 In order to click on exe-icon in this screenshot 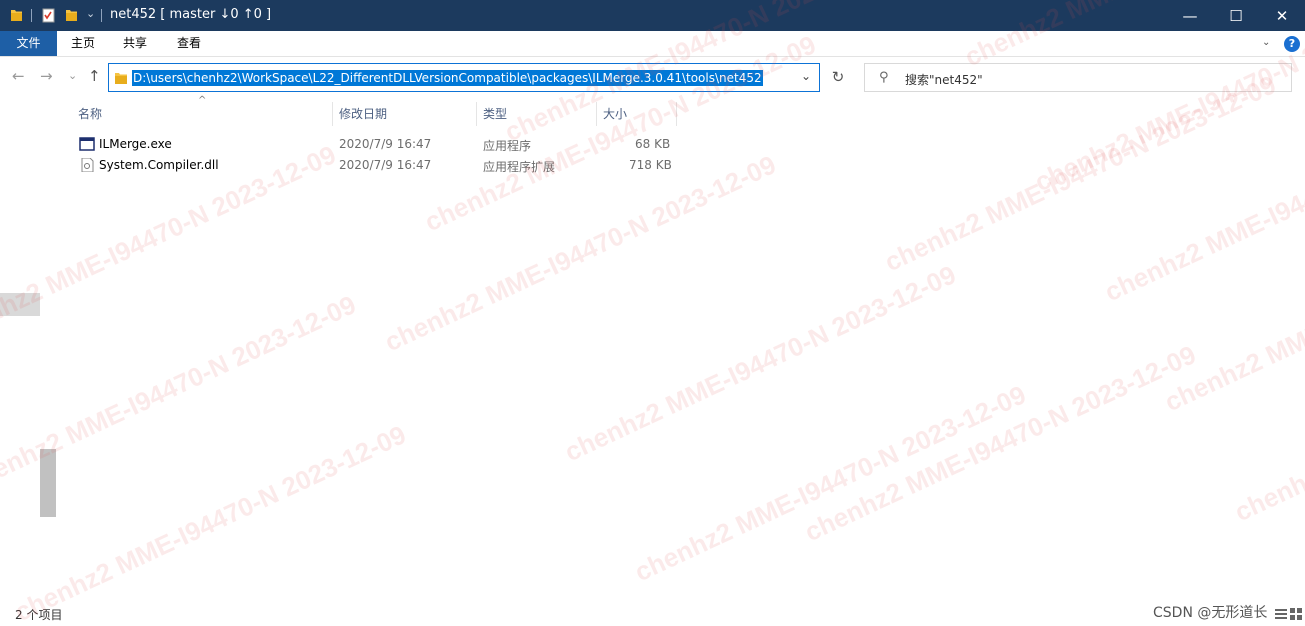, I will do `click(87, 144)`.